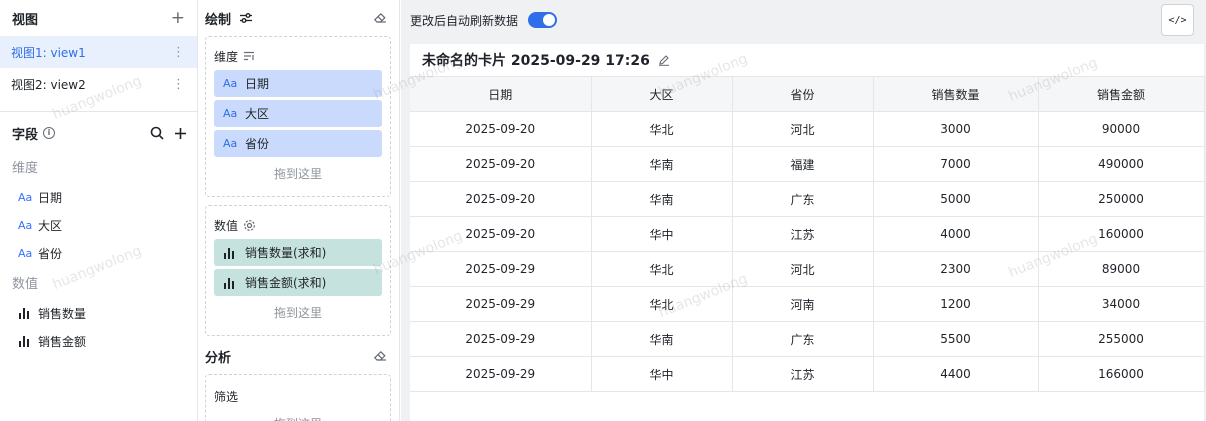 The width and height of the screenshot is (1206, 421). What do you see at coordinates (802, 94) in the screenshot?
I see `column-header: 省份` at bounding box center [802, 94].